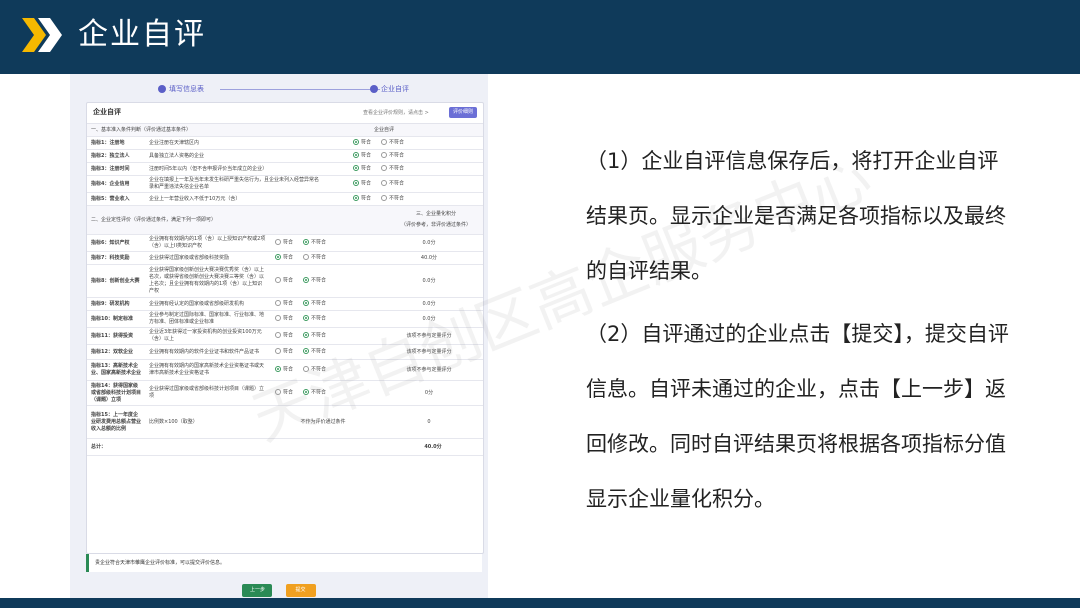 This screenshot has width=1080, height=608. What do you see at coordinates (116, 393) in the screenshot?
I see `indicator-name: 指标14：获得国家级或省部级科技计划项目（课题）立项` at bounding box center [116, 393].